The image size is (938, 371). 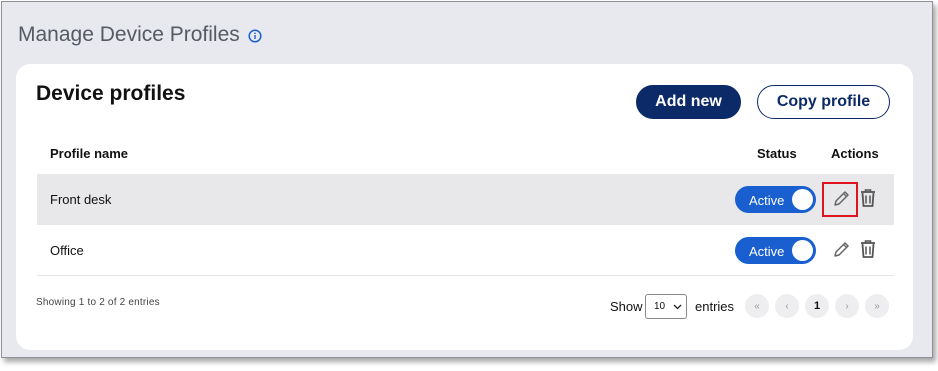 I want to click on column-header-actions: Actions, so click(x=855, y=153).